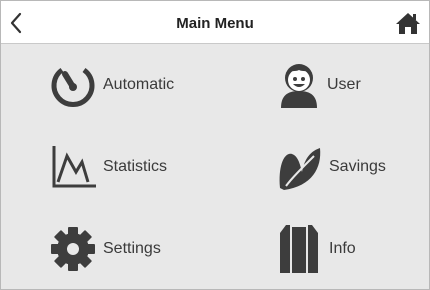  I want to click on menu-item-settings: Settings, so click(104, 249).